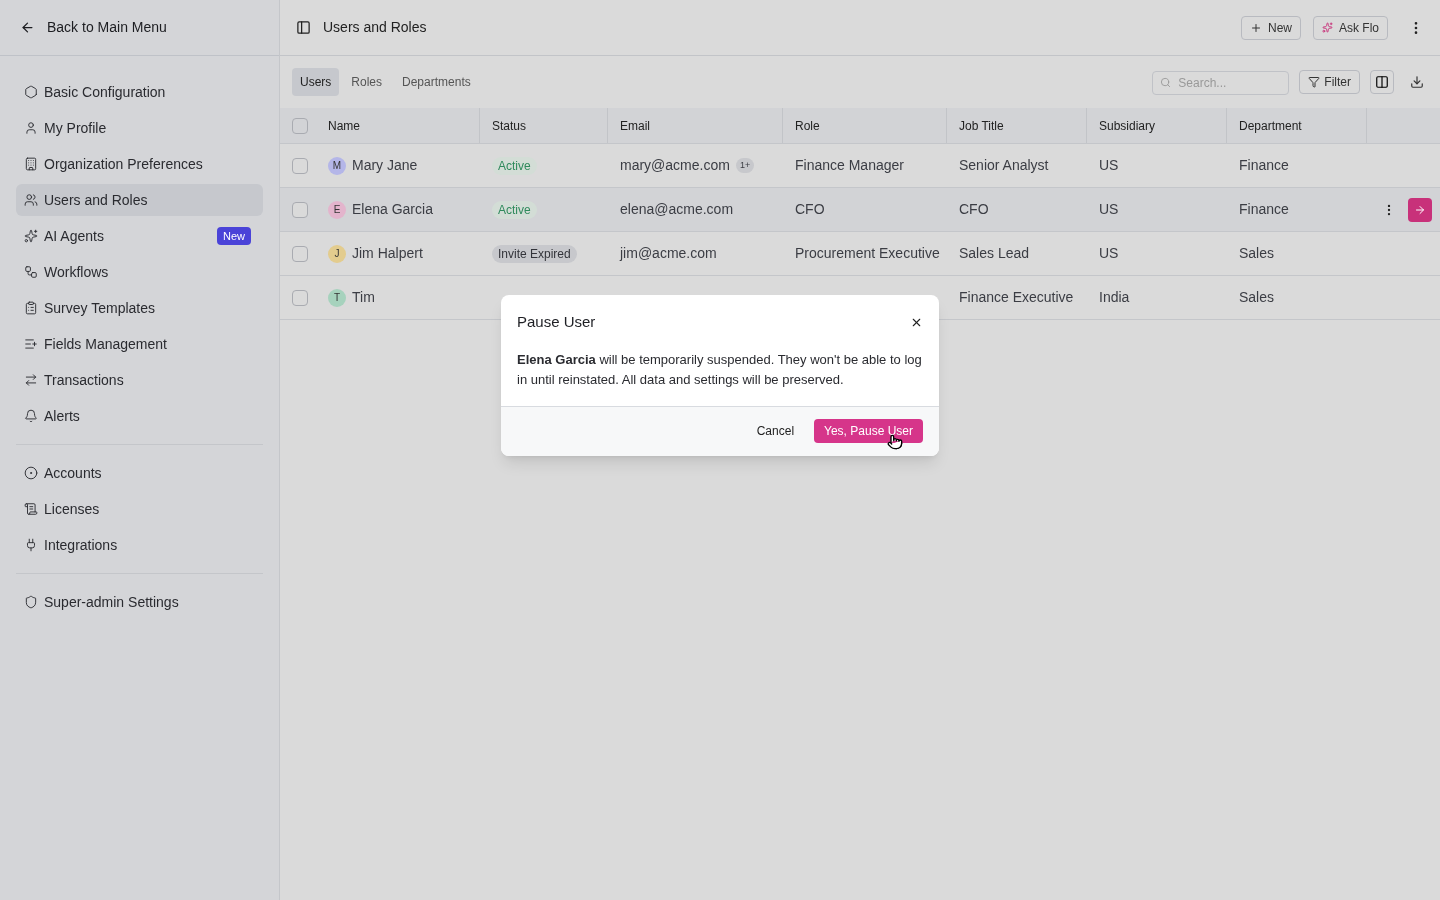  What do you see at coordinates (385, 165) in the screenshot?
I see `user-name: Mary Jane` at bounding box center [385, 165].